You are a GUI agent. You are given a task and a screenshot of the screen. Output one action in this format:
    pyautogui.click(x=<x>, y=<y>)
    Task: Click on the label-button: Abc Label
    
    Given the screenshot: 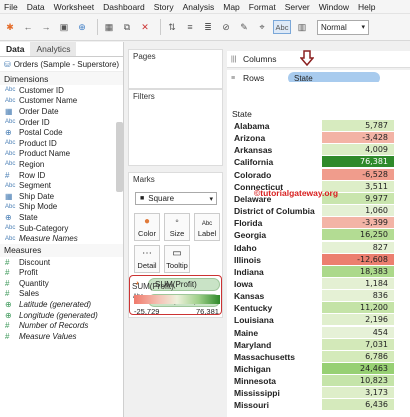 What is the action you would take?
    pyautogui.click(x=207, y=227)
    